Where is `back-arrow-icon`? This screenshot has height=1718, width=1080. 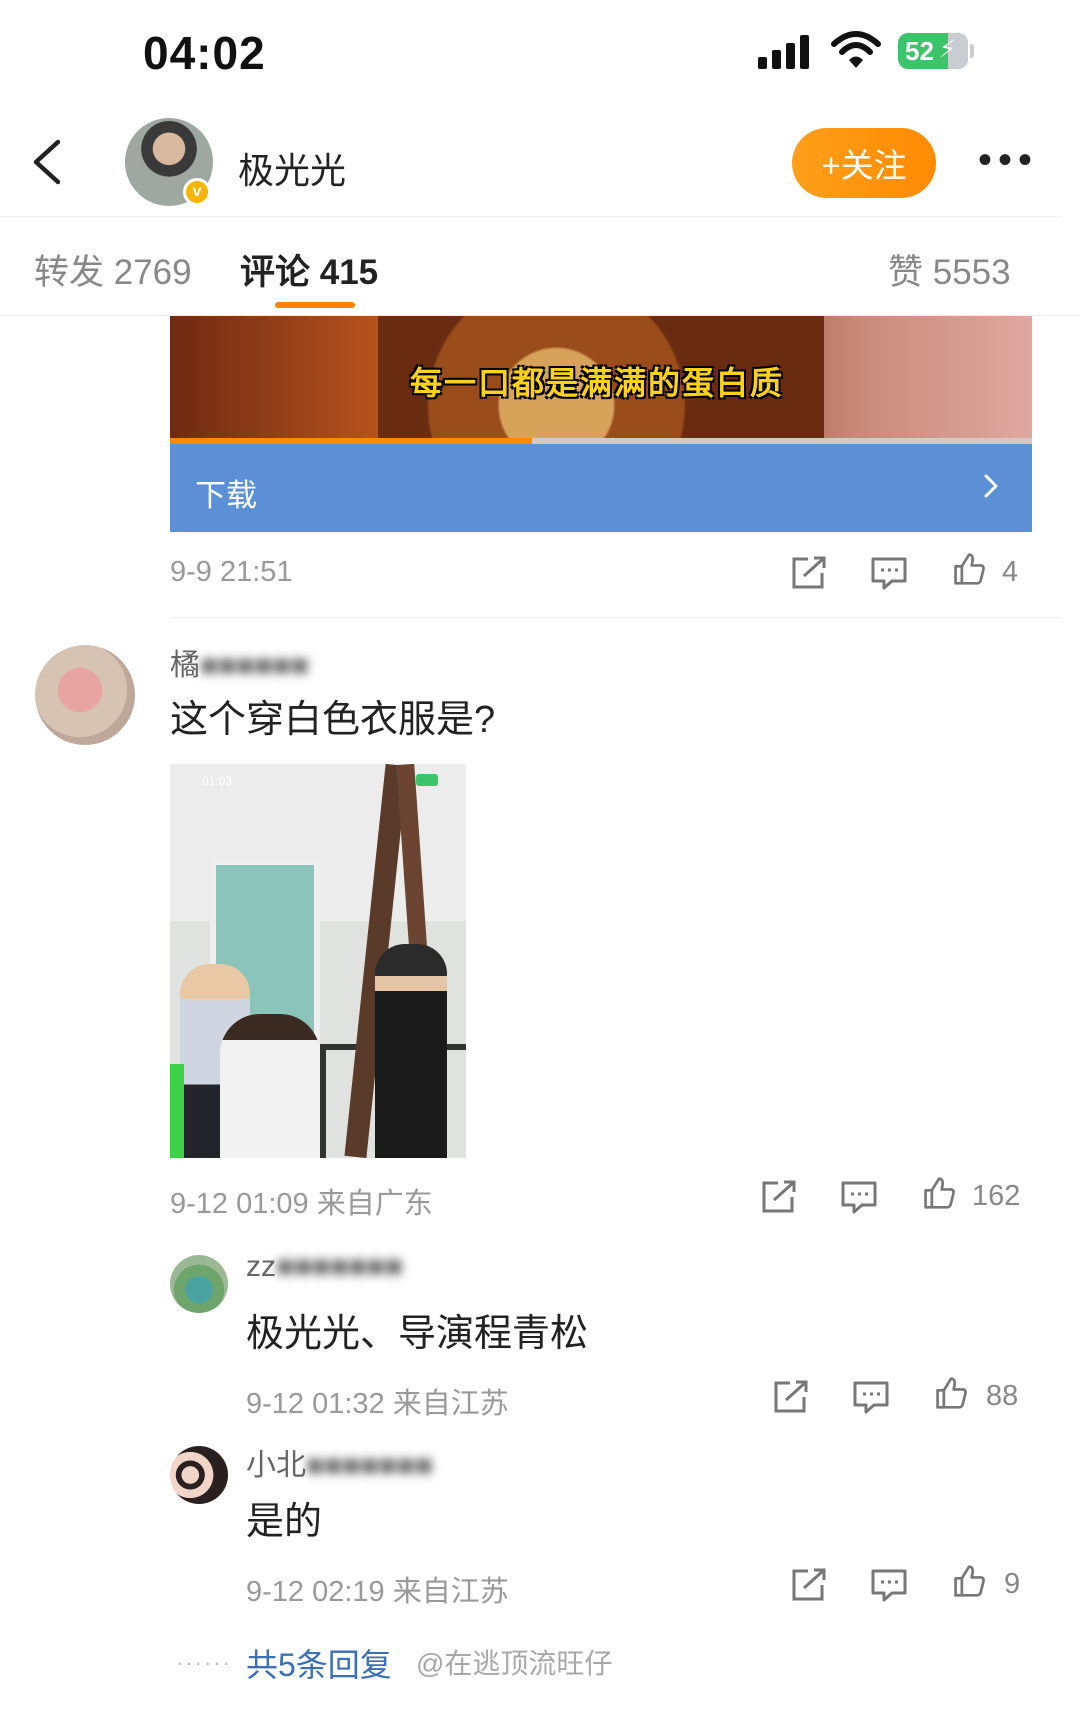 back-arrow-icon is located at coordinates (48, 162).